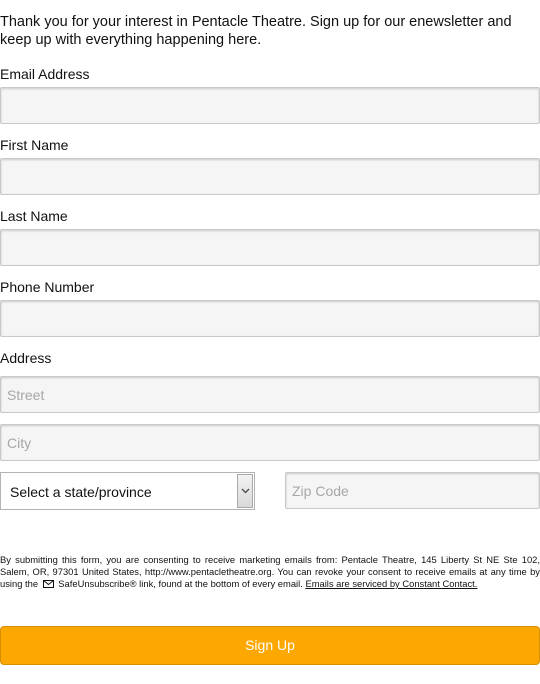 The height and width of the screenshot is (684, 540). Describe the element at coordinates (270, 442) in the screenshot. I see `city-field` at that location.